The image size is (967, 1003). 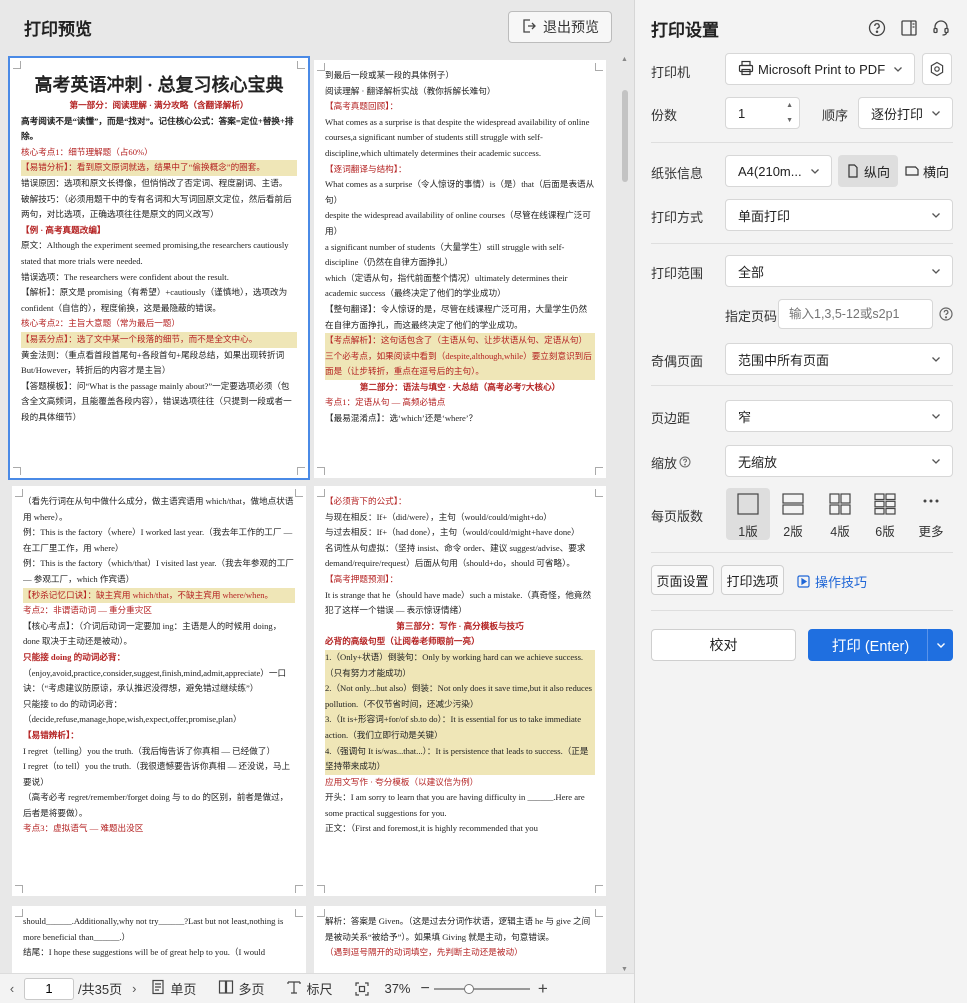 I want to click on layout-6-label: 6版, so click(x=885, y=532).